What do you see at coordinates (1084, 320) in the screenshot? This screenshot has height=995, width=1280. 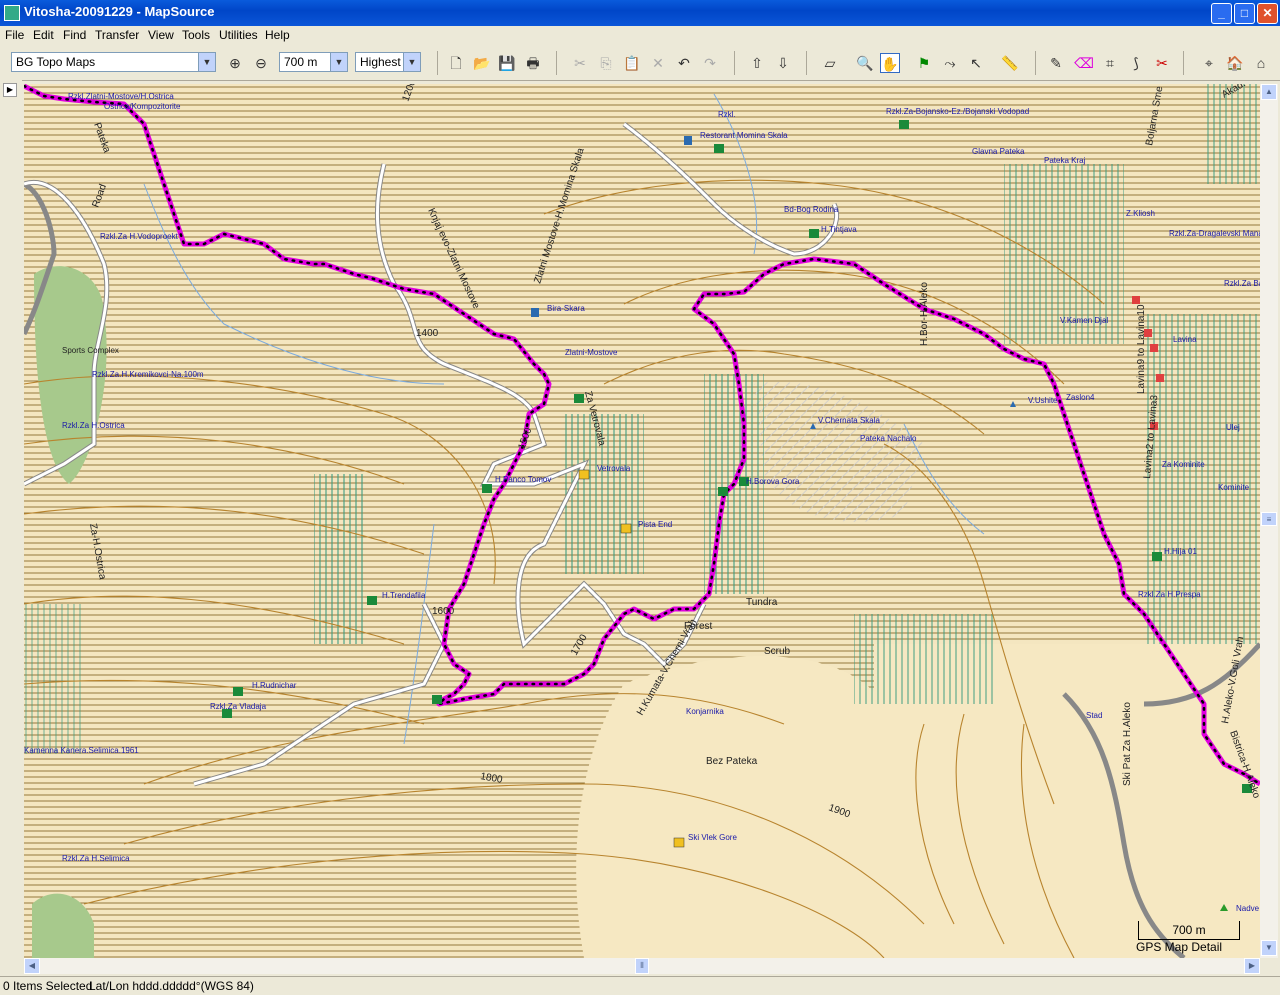 I see `map-label: V.Kamen Djal` at bounding box center [1084, 320].